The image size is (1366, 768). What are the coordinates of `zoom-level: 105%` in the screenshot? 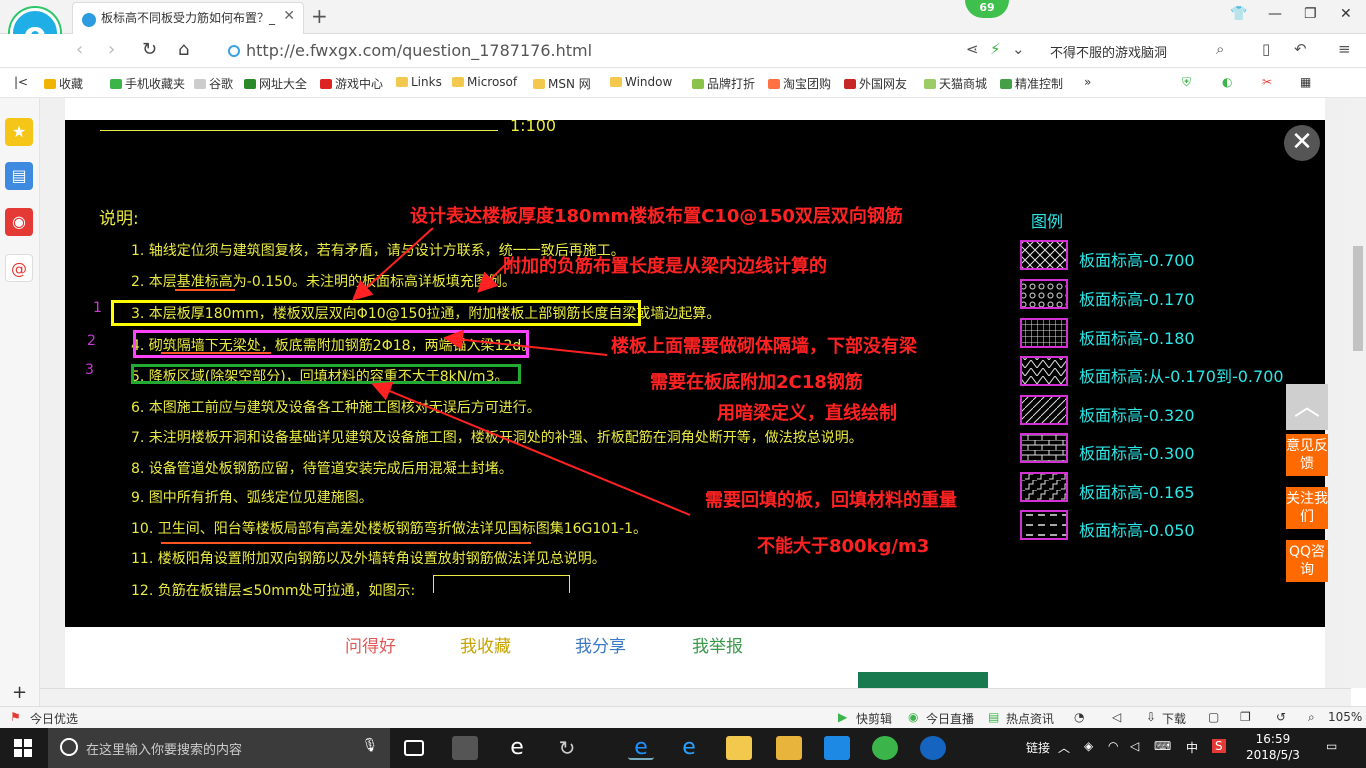 It's located at (1345, 717).